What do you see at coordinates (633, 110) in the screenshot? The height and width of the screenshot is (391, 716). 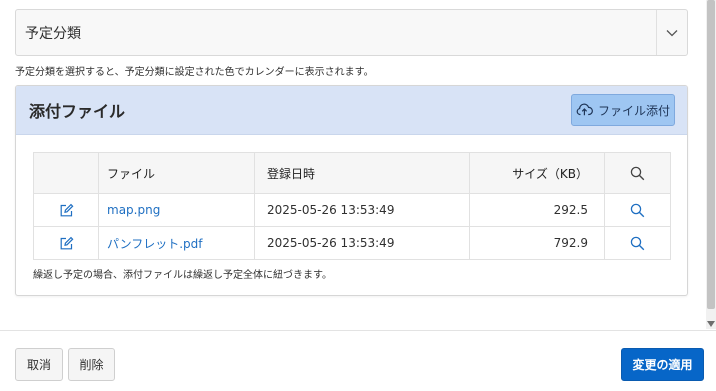 I see `add-file-button-label: ファイル添付` at bounding box center [633, 110].